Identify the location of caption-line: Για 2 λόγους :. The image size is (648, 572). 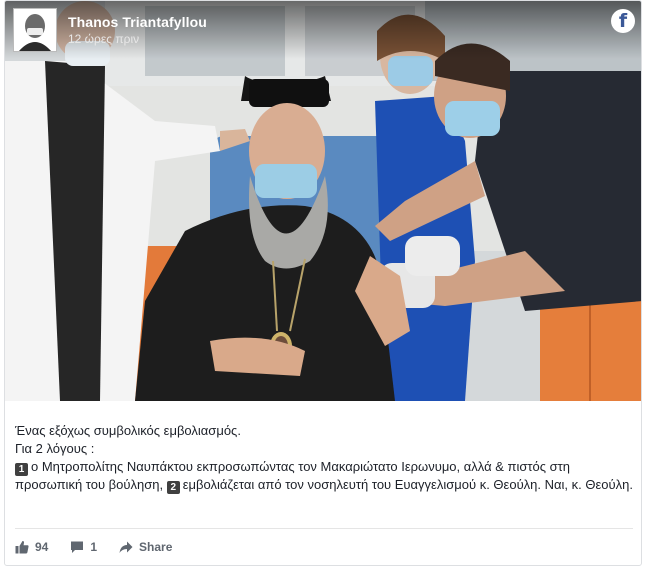
(55, 448).